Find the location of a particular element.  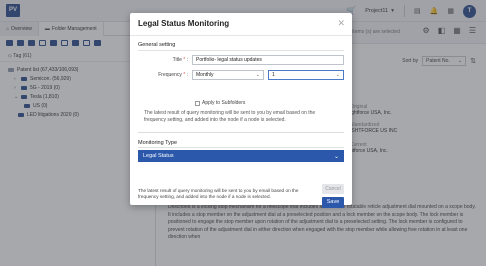

save-button: Save is located at coordinates (333, 202).